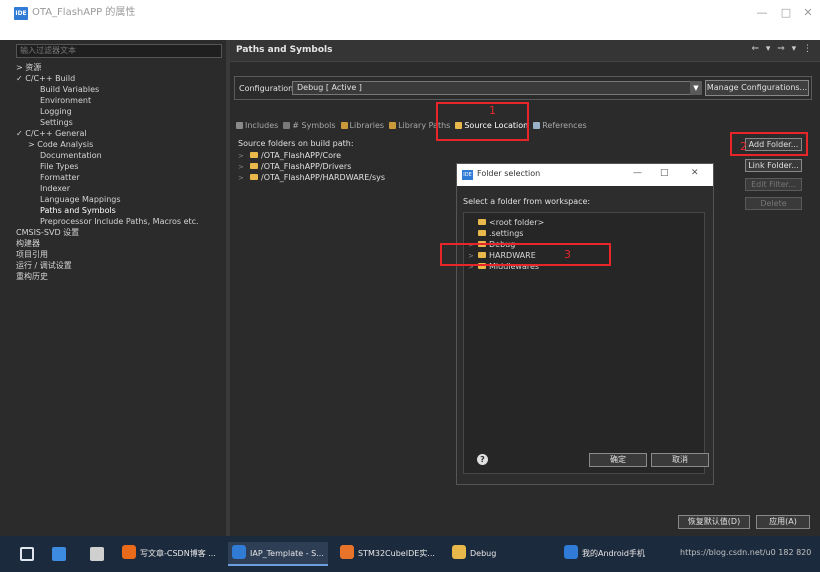  What do you see at coordinates (120, 133) in the screenshot?
I see `sidebar-item: ✓ C/C++ General` at bounding box center [120, 133].